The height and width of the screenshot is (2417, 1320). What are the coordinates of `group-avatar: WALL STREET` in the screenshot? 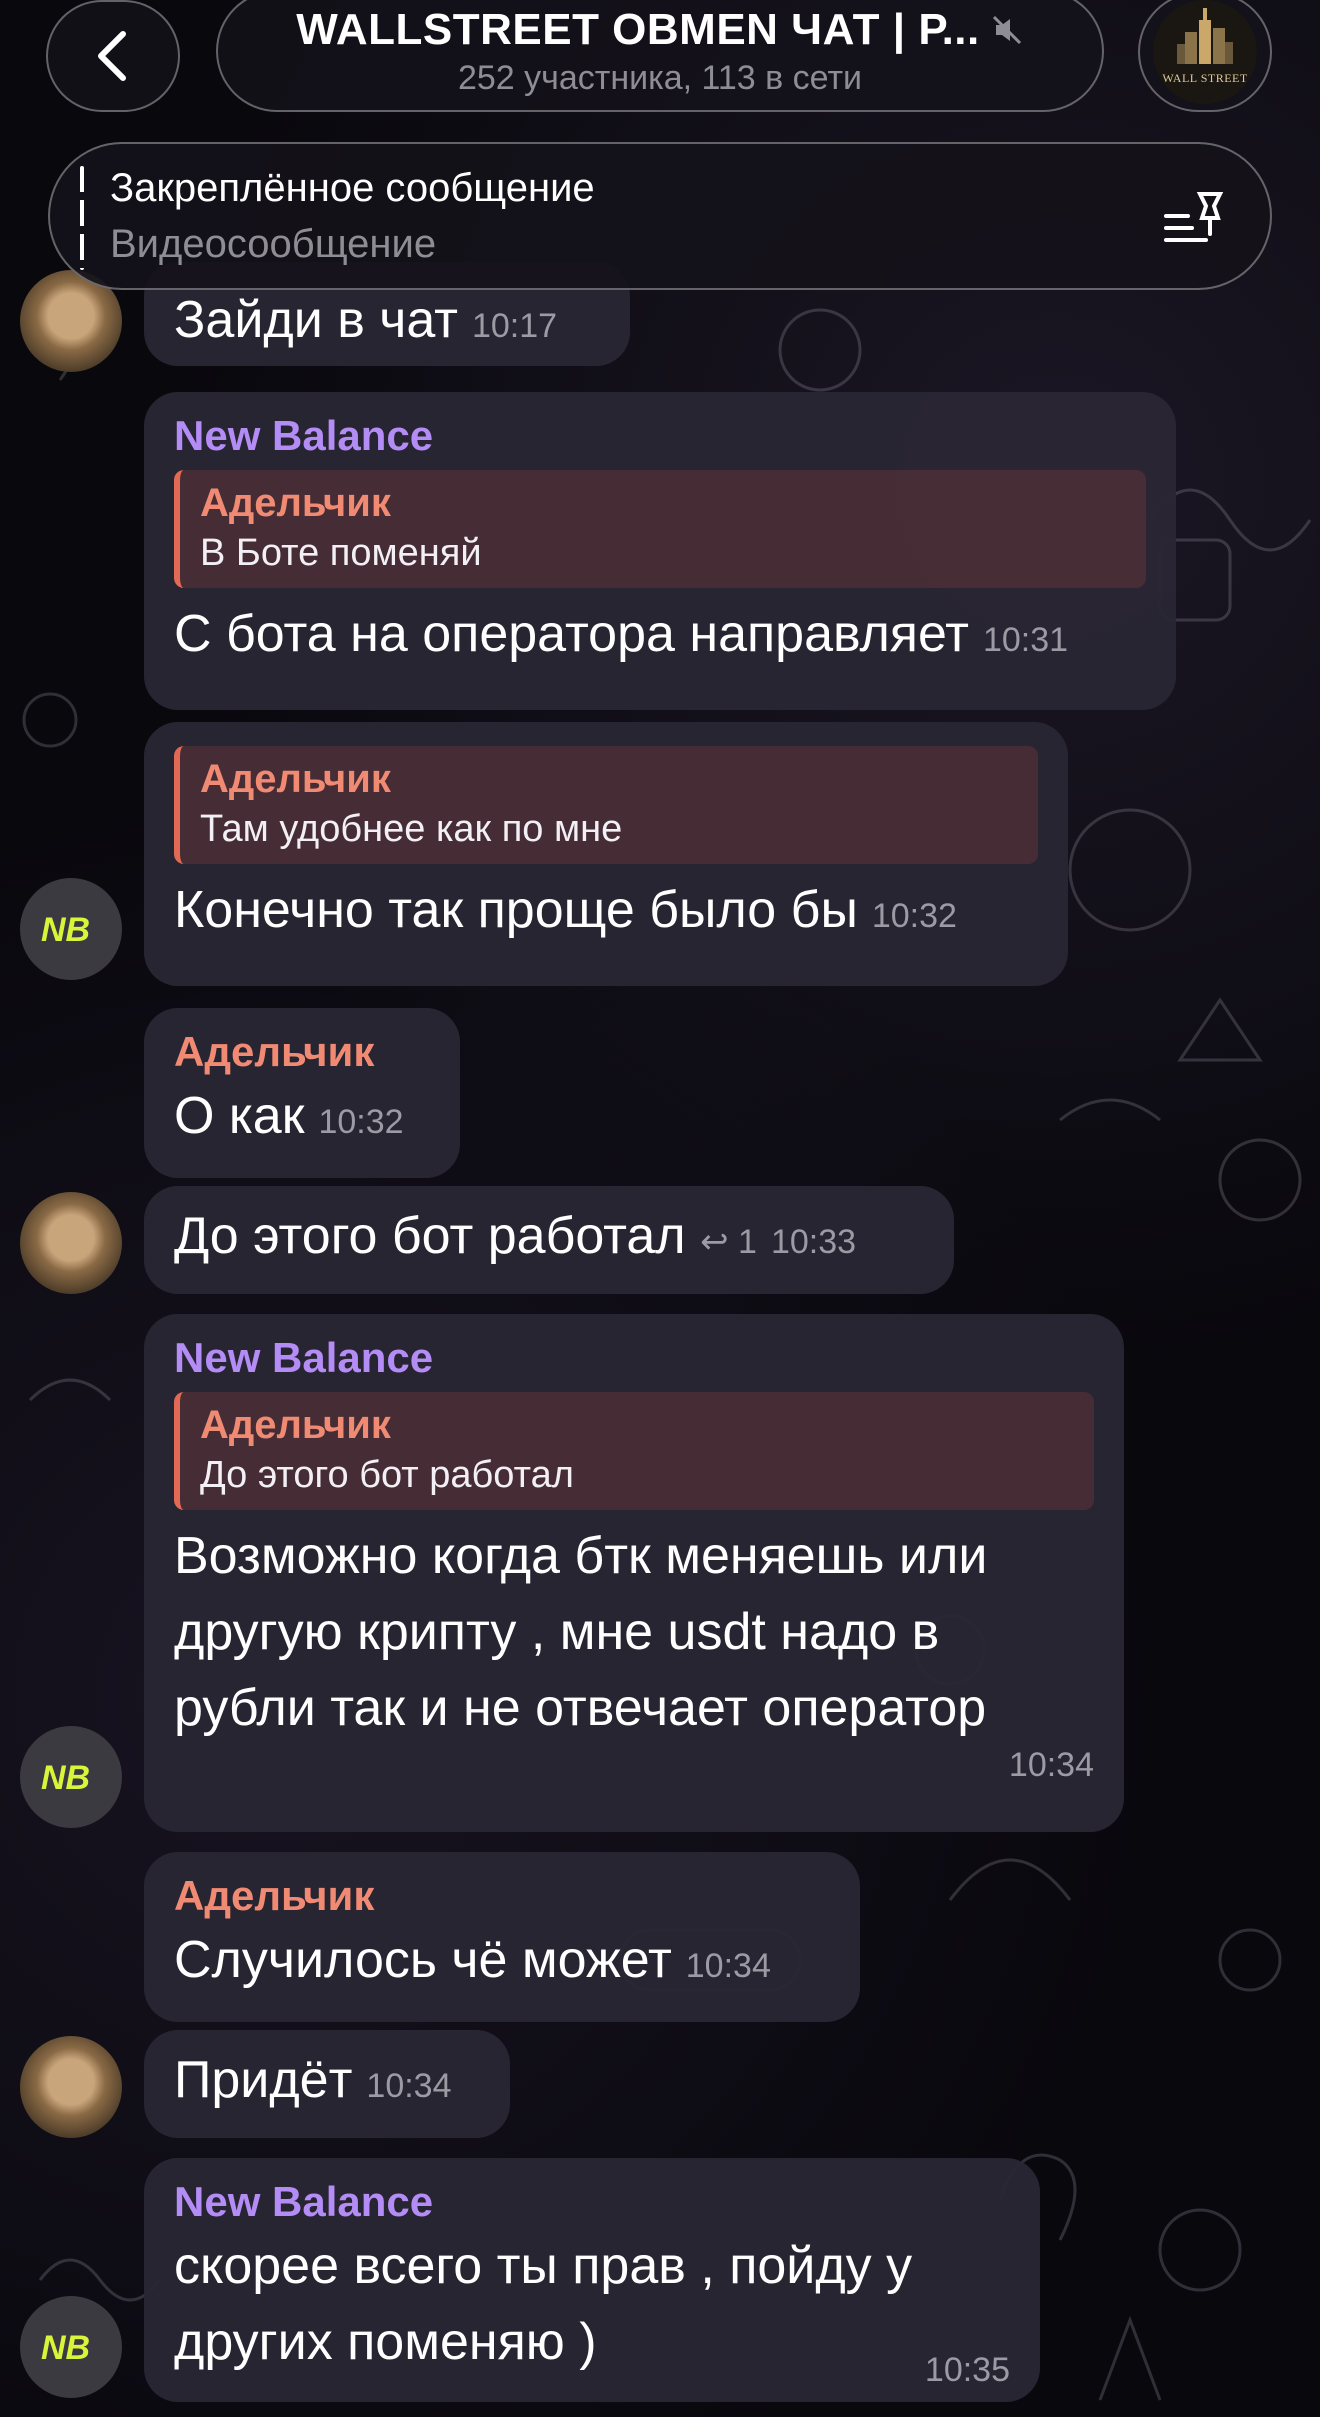 It's located at (1205, 56).